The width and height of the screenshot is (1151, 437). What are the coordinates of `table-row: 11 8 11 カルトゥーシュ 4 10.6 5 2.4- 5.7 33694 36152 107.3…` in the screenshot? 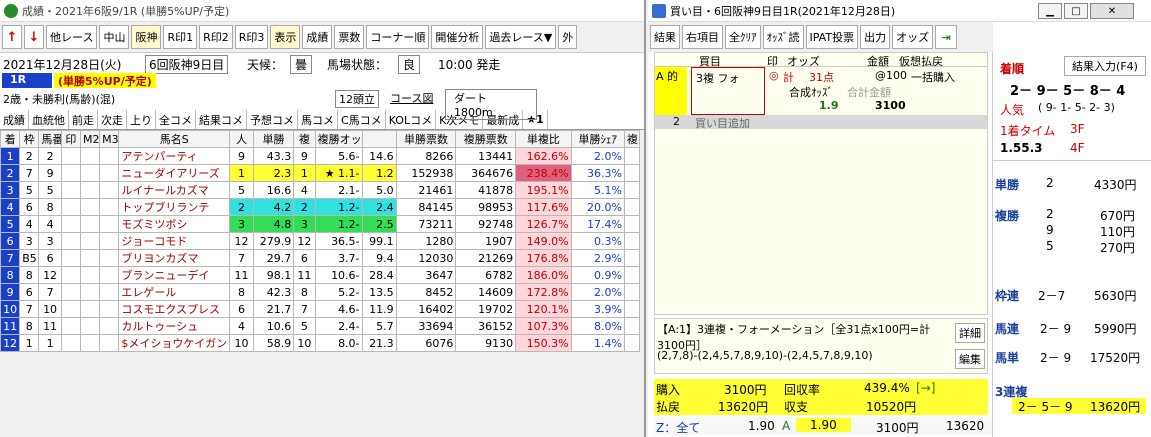 It's located at (320, 326).